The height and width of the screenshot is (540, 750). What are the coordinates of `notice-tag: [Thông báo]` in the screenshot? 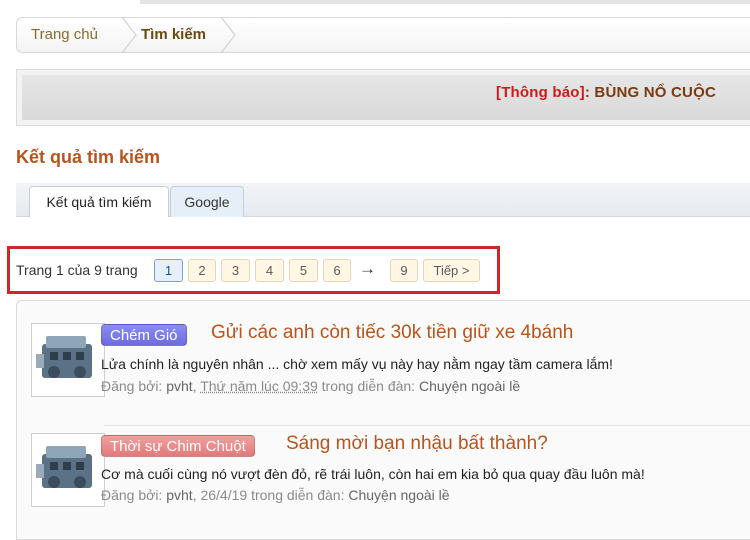 It's located at (540, 92).